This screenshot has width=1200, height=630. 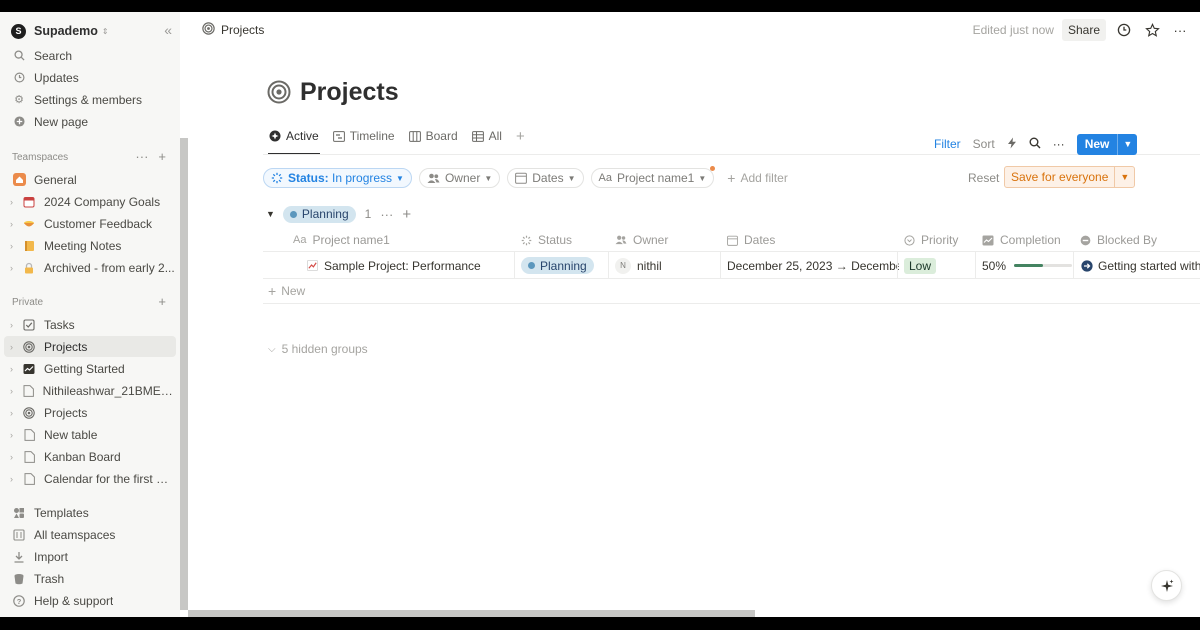 I want to click on cell-completion: 50%, so click(x=1027, y=265).